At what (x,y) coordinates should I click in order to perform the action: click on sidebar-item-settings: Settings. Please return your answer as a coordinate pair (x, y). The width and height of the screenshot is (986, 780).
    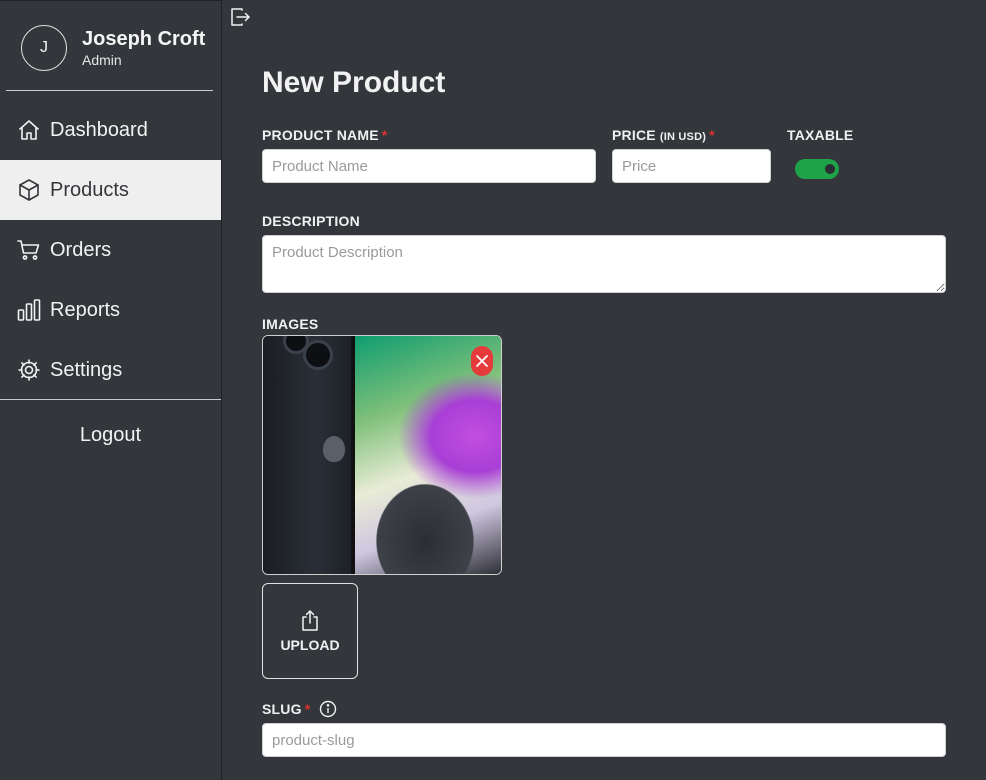
    Looking at the image, I should click on (110, 370).